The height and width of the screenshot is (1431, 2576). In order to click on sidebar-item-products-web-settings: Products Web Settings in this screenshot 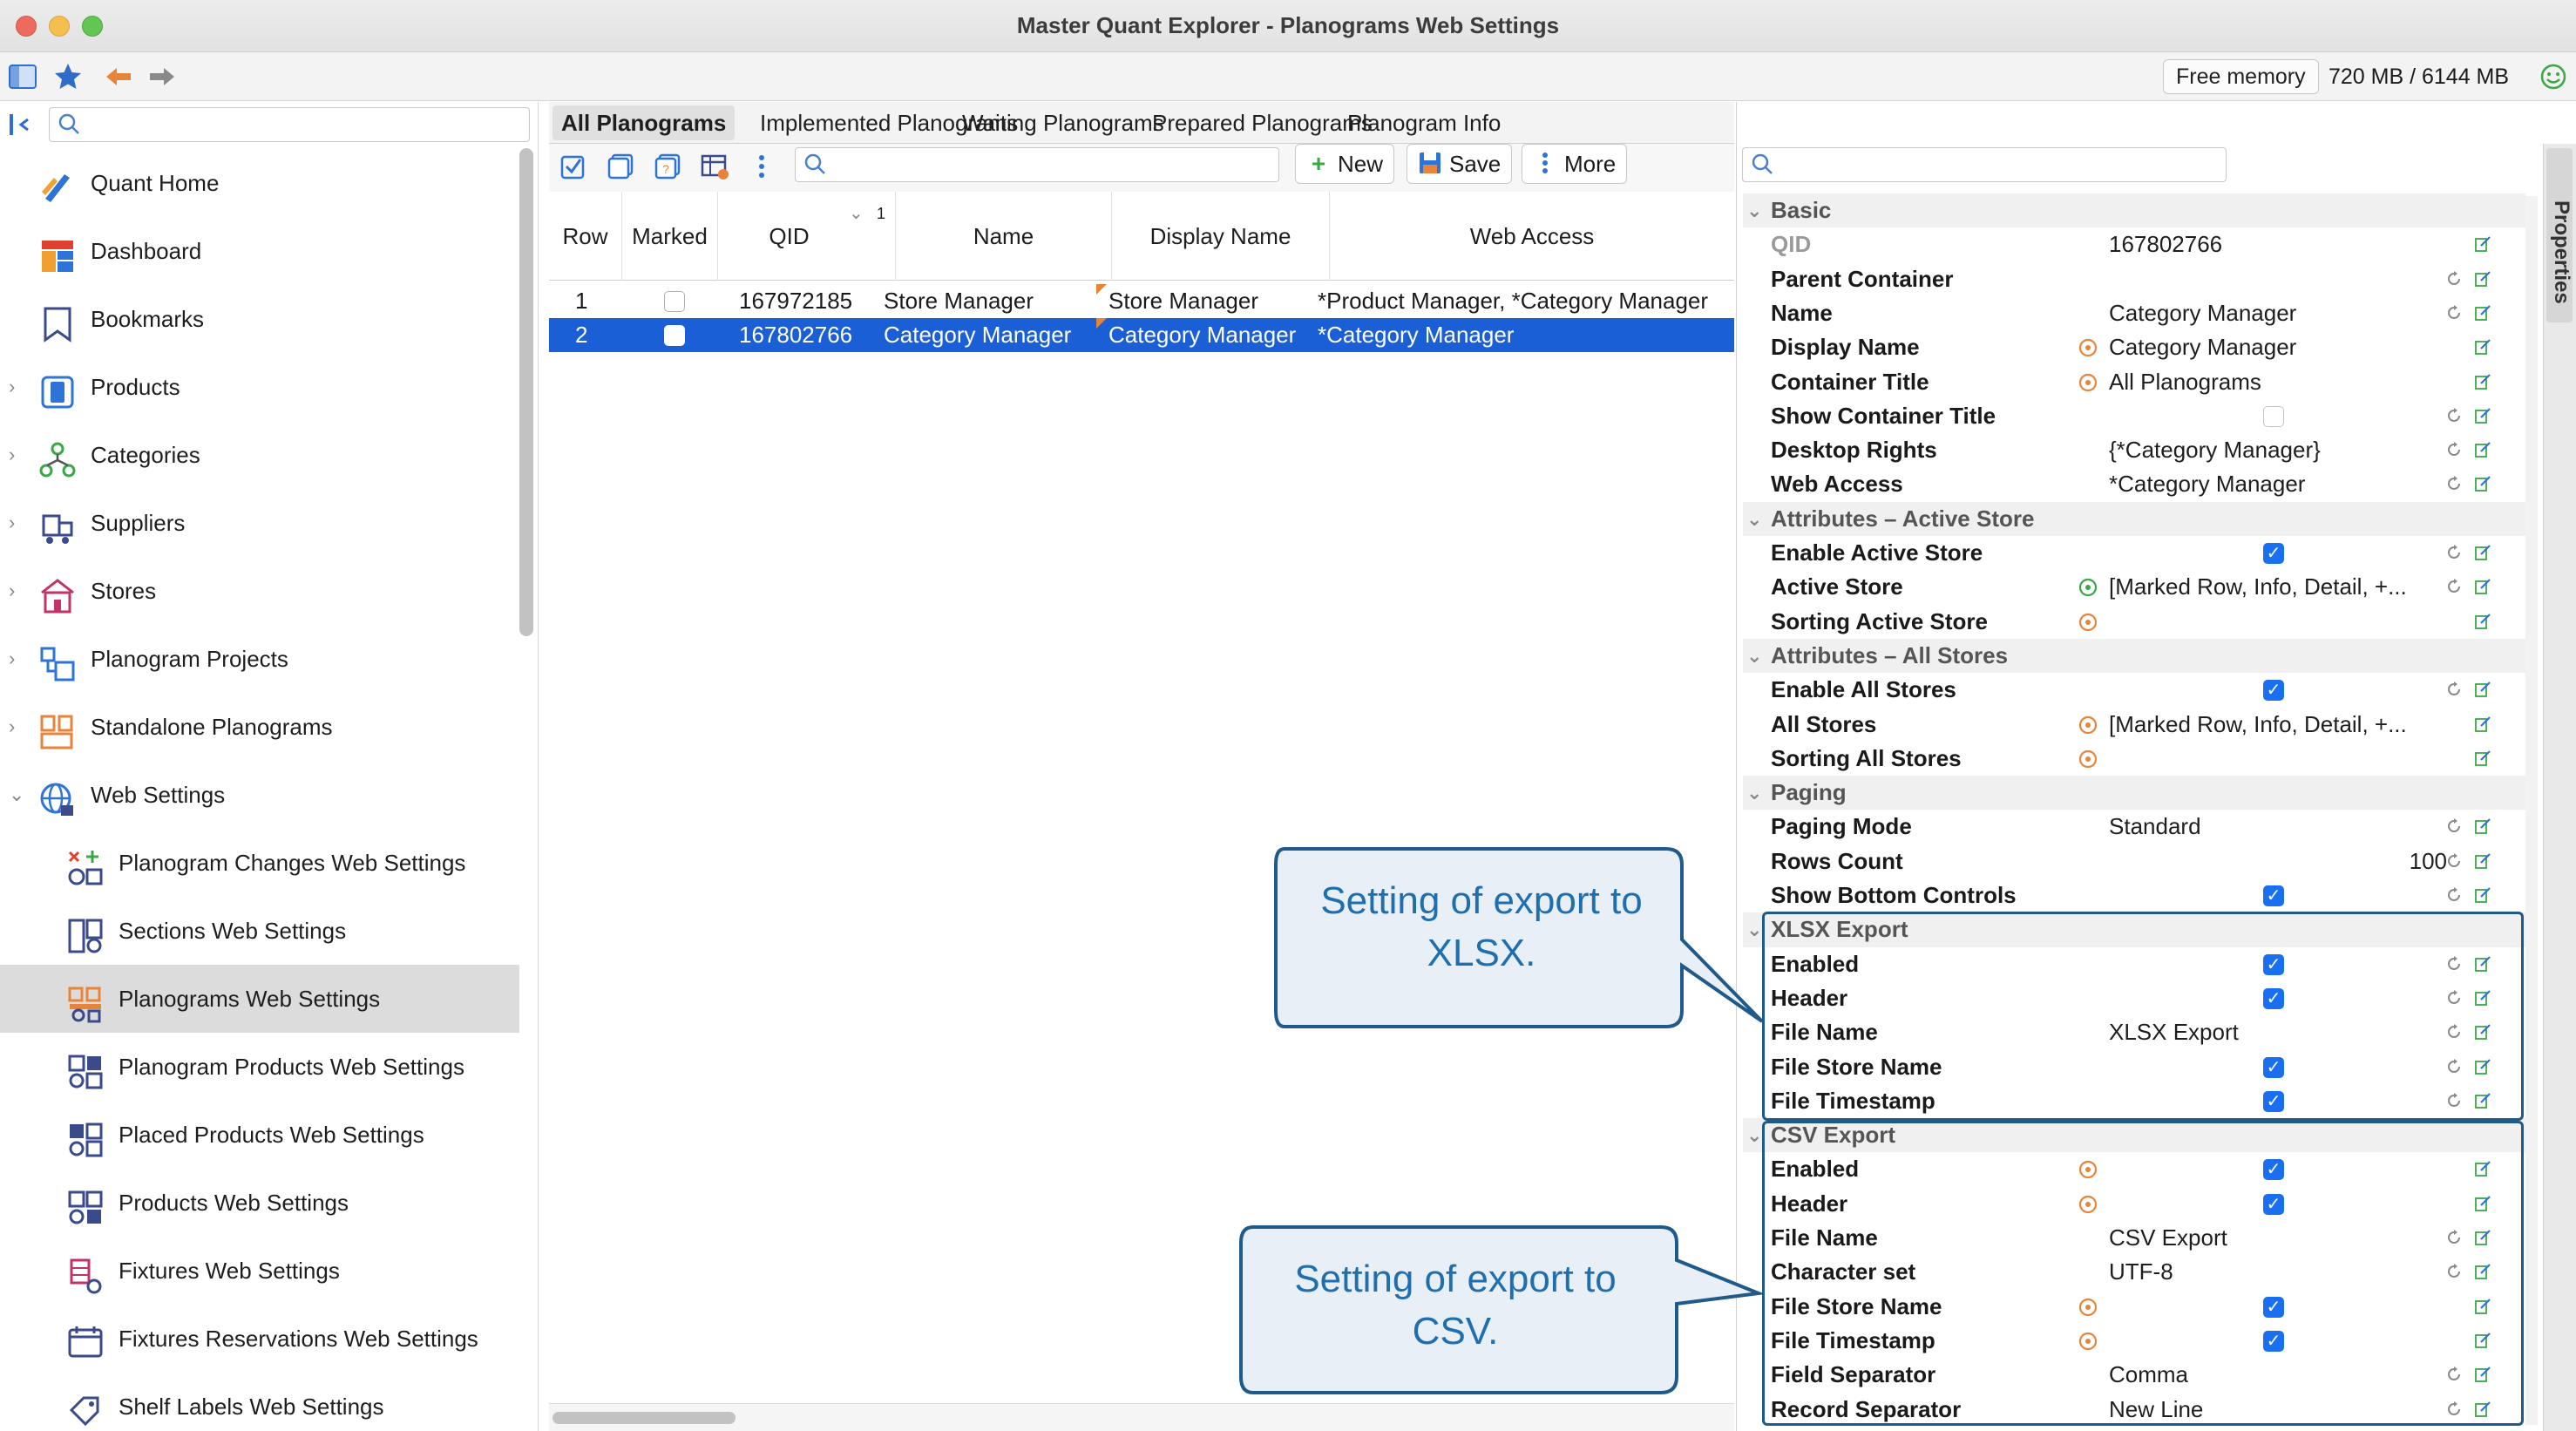, I will do `click(259, 1203)`.